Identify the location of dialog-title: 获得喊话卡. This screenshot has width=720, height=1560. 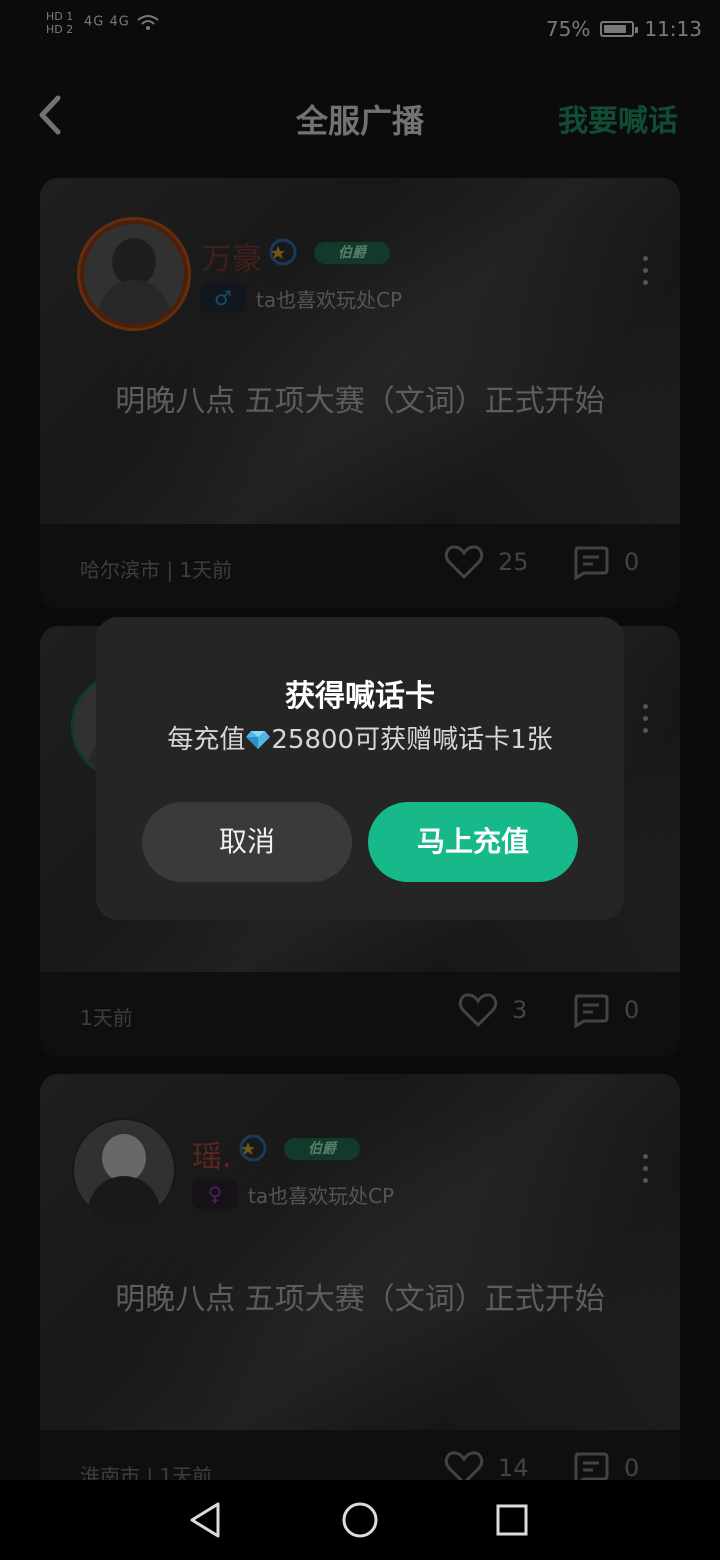
(360, 696).